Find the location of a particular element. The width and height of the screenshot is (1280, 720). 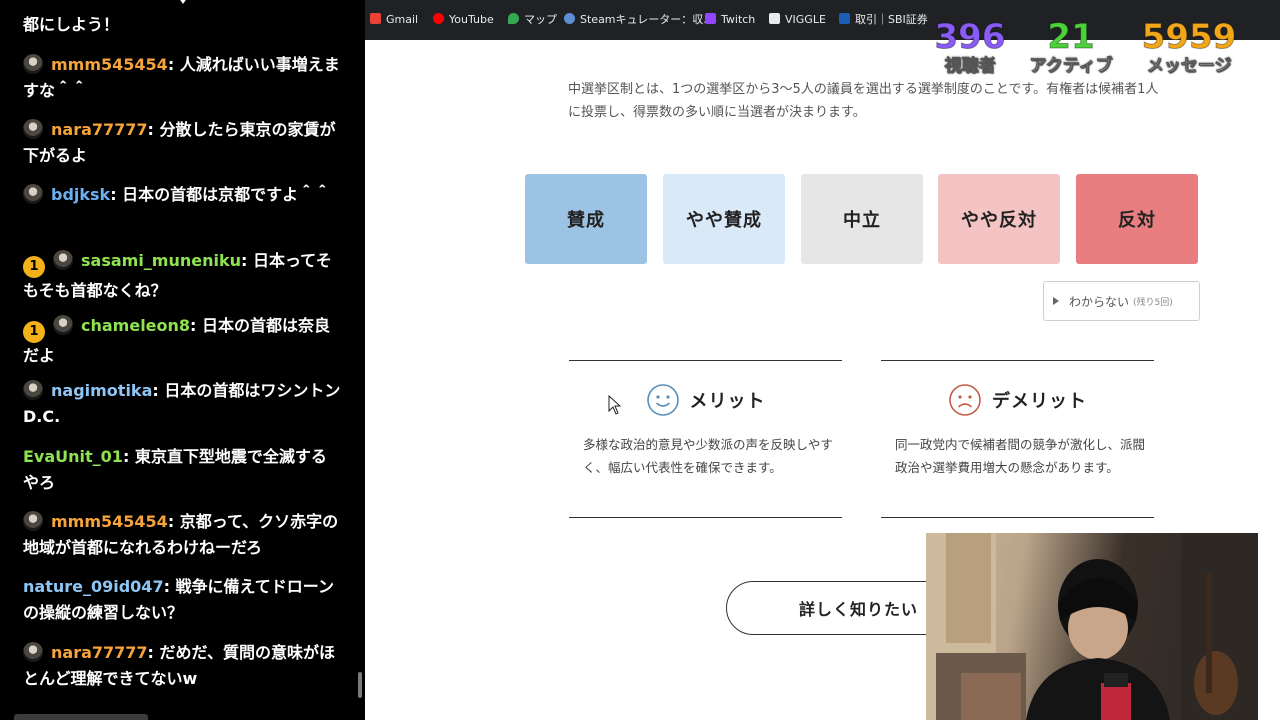

chat-message-text: 都にしよう！ is located at coordinates (71, 24).